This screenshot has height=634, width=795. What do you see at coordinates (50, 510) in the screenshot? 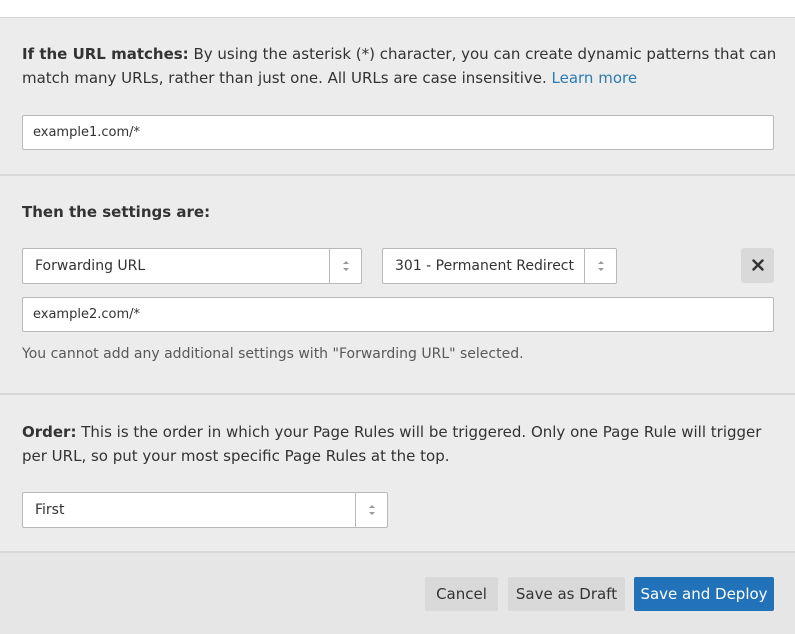
I see `order-value: First` at bounding box center [50, 510].